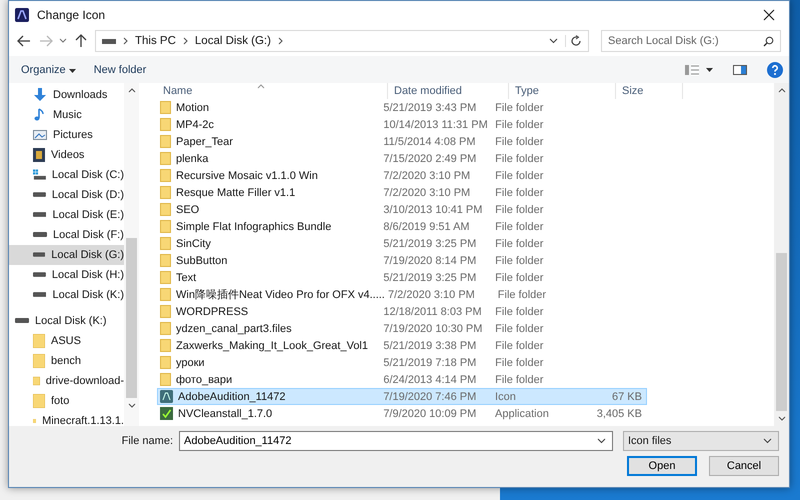 The image size is (800, 500). I want to click on file-row: Recursive Mosaic v1.1.0 Win 7/2/2020 3:10 PM File folder, so click(402, 175).